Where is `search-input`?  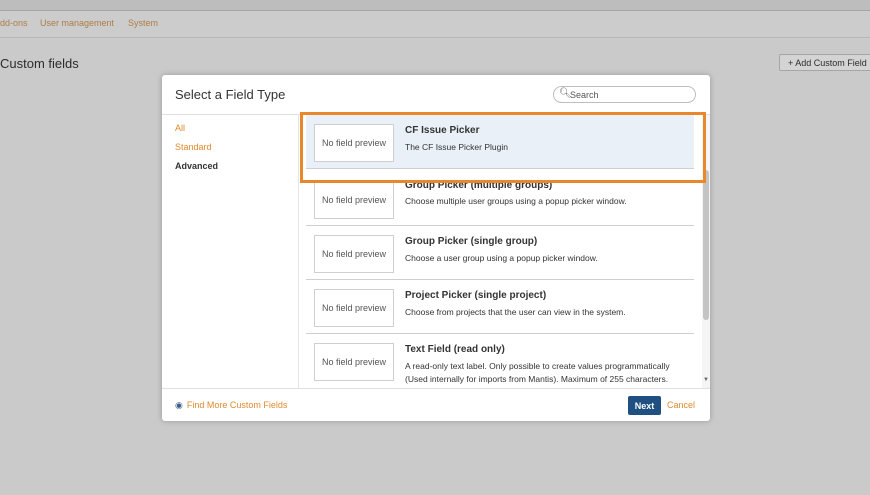
search-input is located at coordinates (627, 94).